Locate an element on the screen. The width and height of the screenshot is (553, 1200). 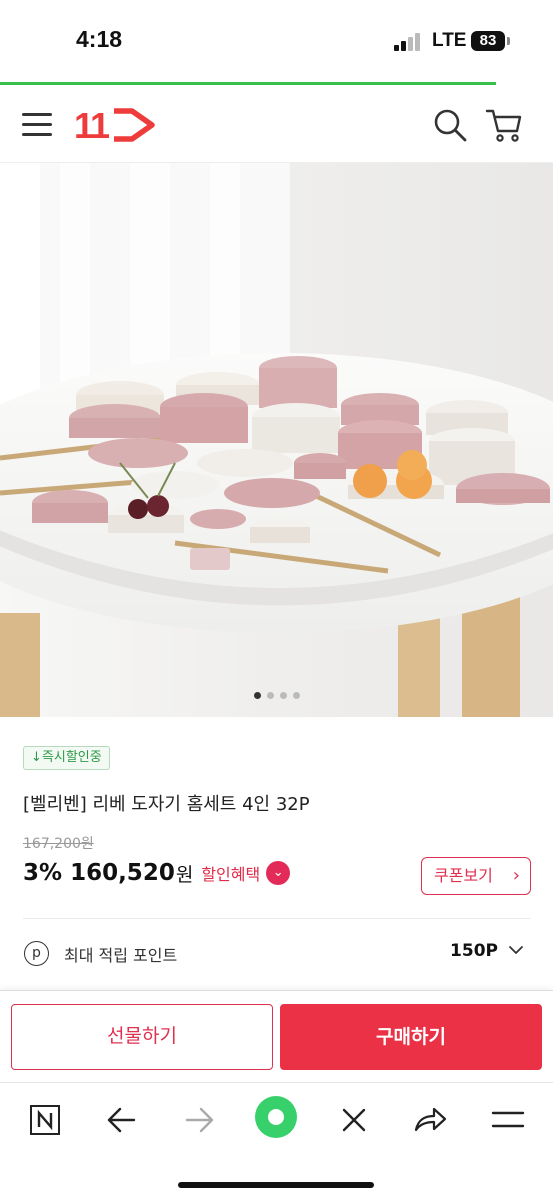
chevron-right-icon: › is located at coordinates (516, 875).